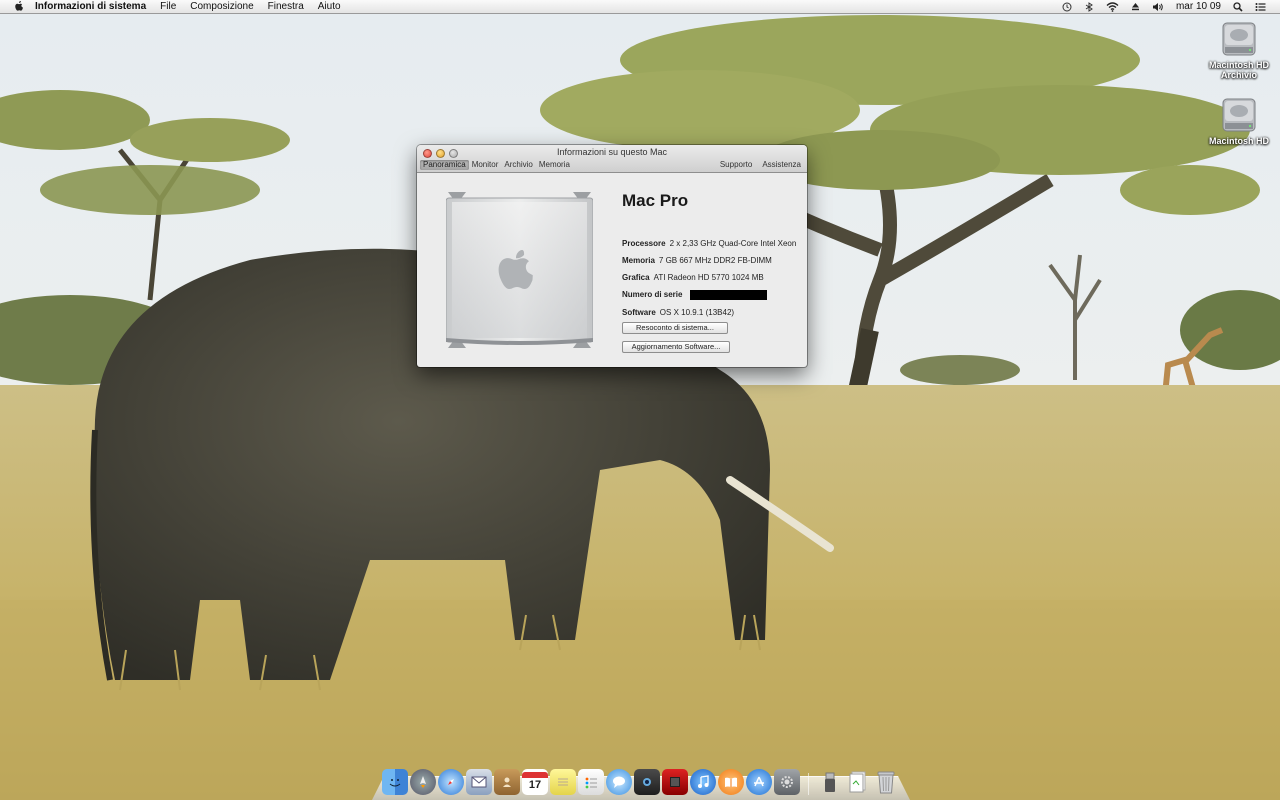 This screenshot has height=800, width=1280. I want to click on spec-label: Grafica, so click(636, 277).